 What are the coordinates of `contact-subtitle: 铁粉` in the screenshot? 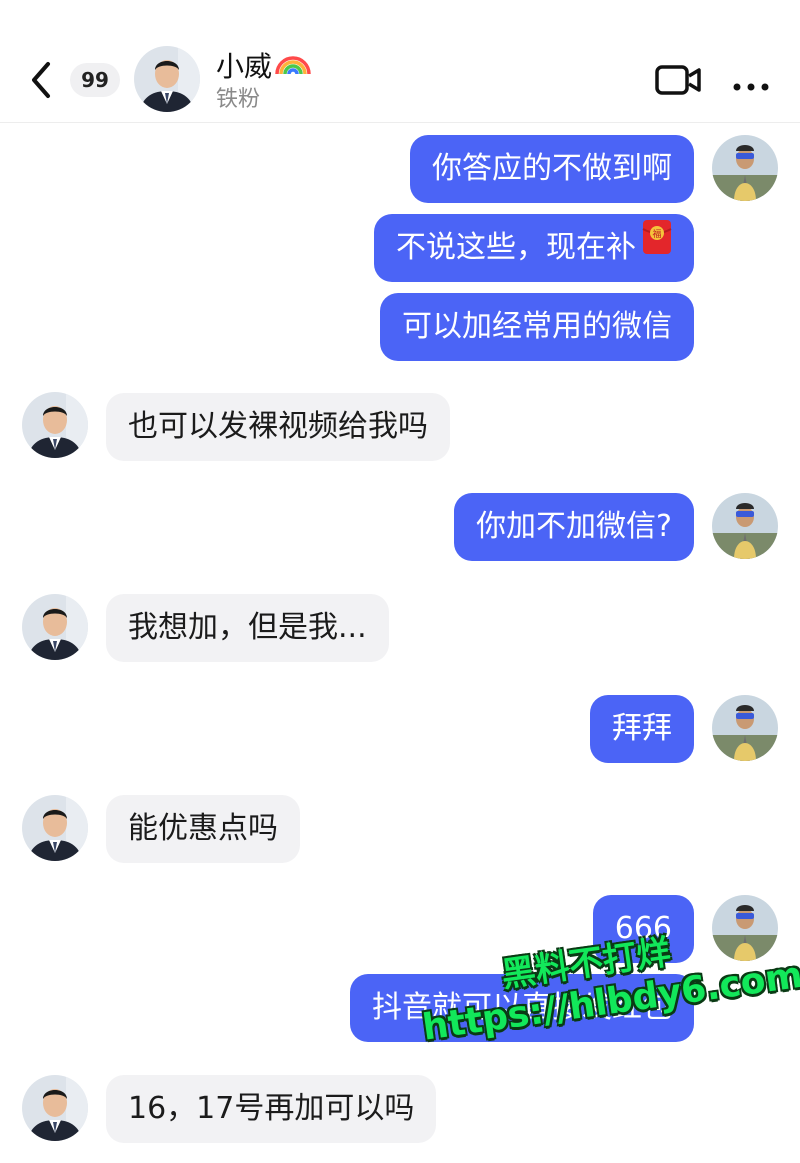 It's located at (238, 99).